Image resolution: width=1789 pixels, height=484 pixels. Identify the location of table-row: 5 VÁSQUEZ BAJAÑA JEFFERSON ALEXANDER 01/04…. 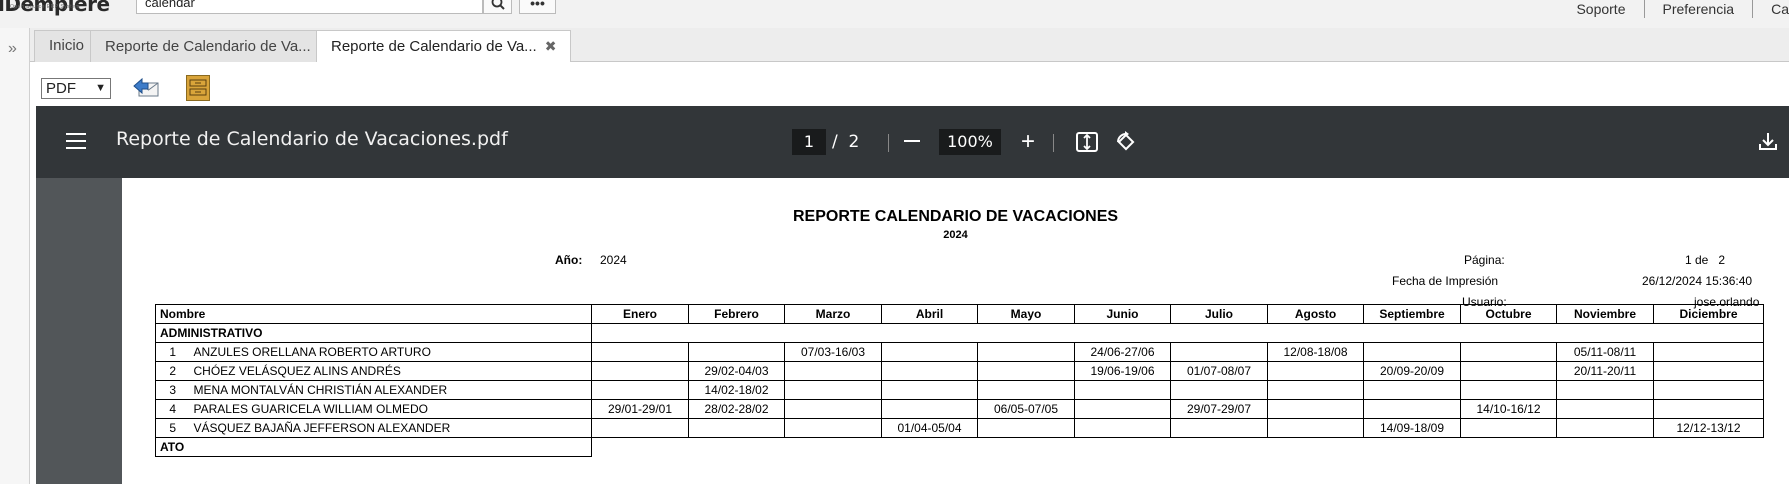
(959, 428).